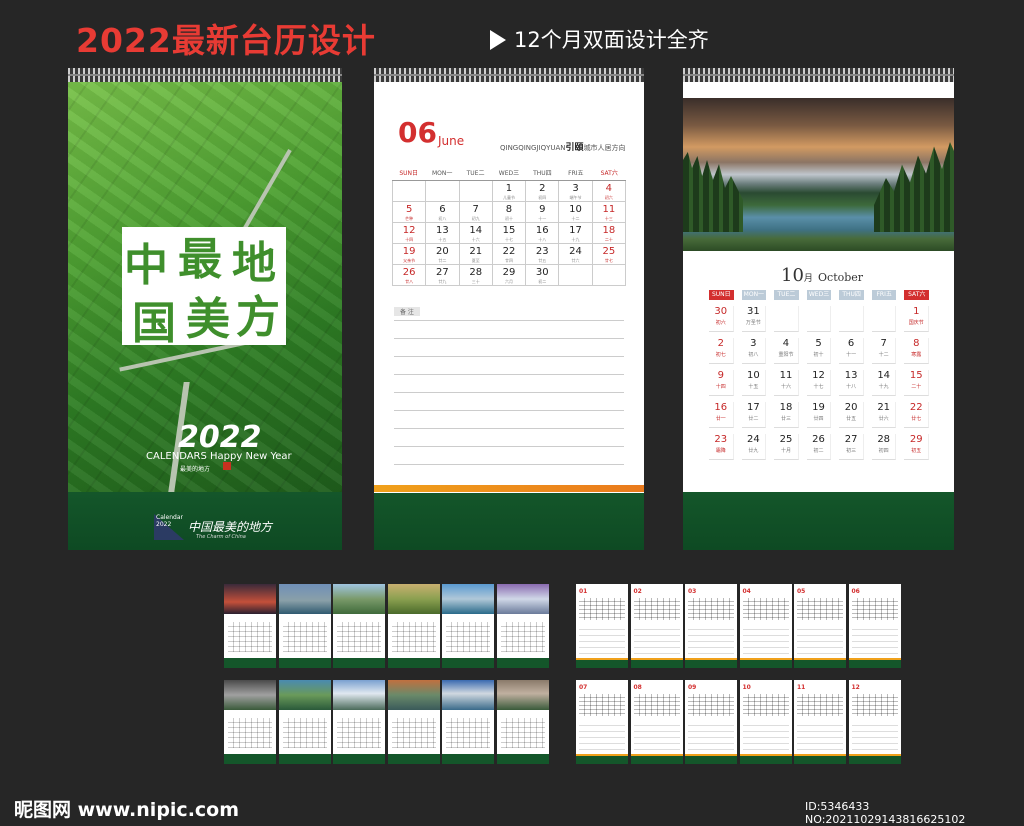 The width and height of the screenshot is (1024, 826). Describe the element at coordinates (509, 173) in the screenshot. I see `weekday-label: WED三` at that location.